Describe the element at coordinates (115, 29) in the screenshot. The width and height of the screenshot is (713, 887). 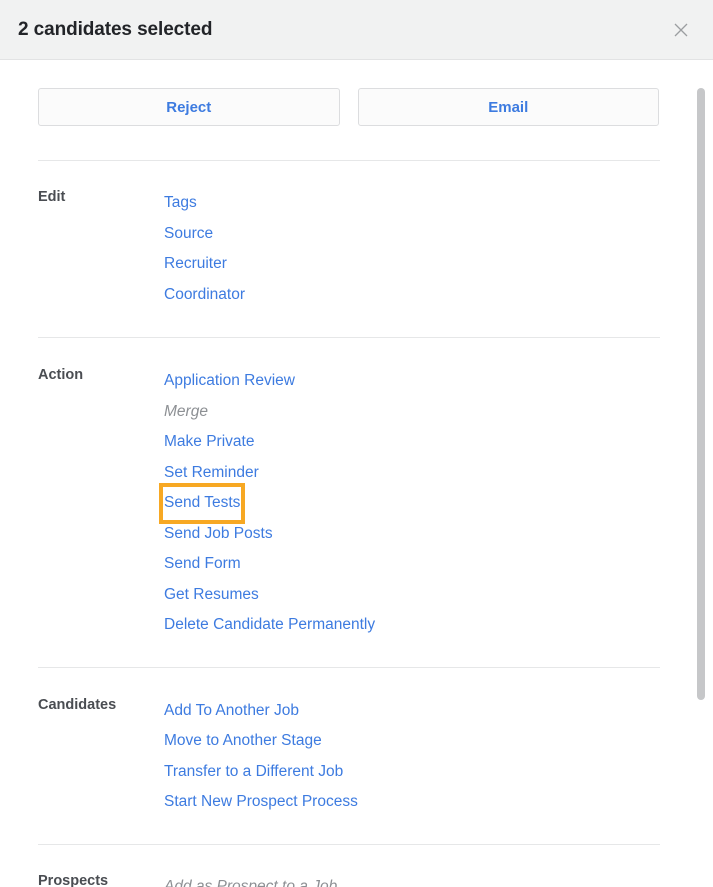
I see `page-title: 2 candidates selected` at that location.